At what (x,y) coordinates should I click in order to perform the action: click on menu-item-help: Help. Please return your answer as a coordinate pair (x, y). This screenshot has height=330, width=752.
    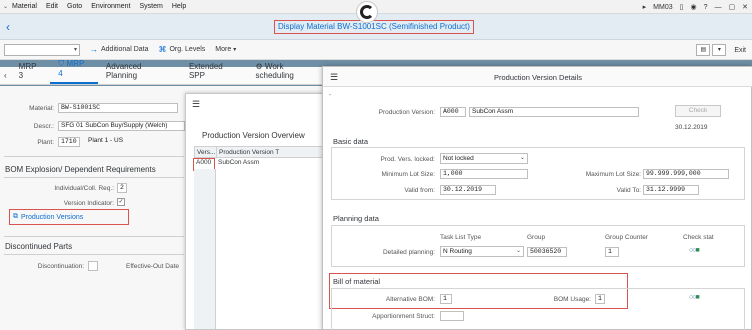
    Looking at the image, I should click on (179, 6).